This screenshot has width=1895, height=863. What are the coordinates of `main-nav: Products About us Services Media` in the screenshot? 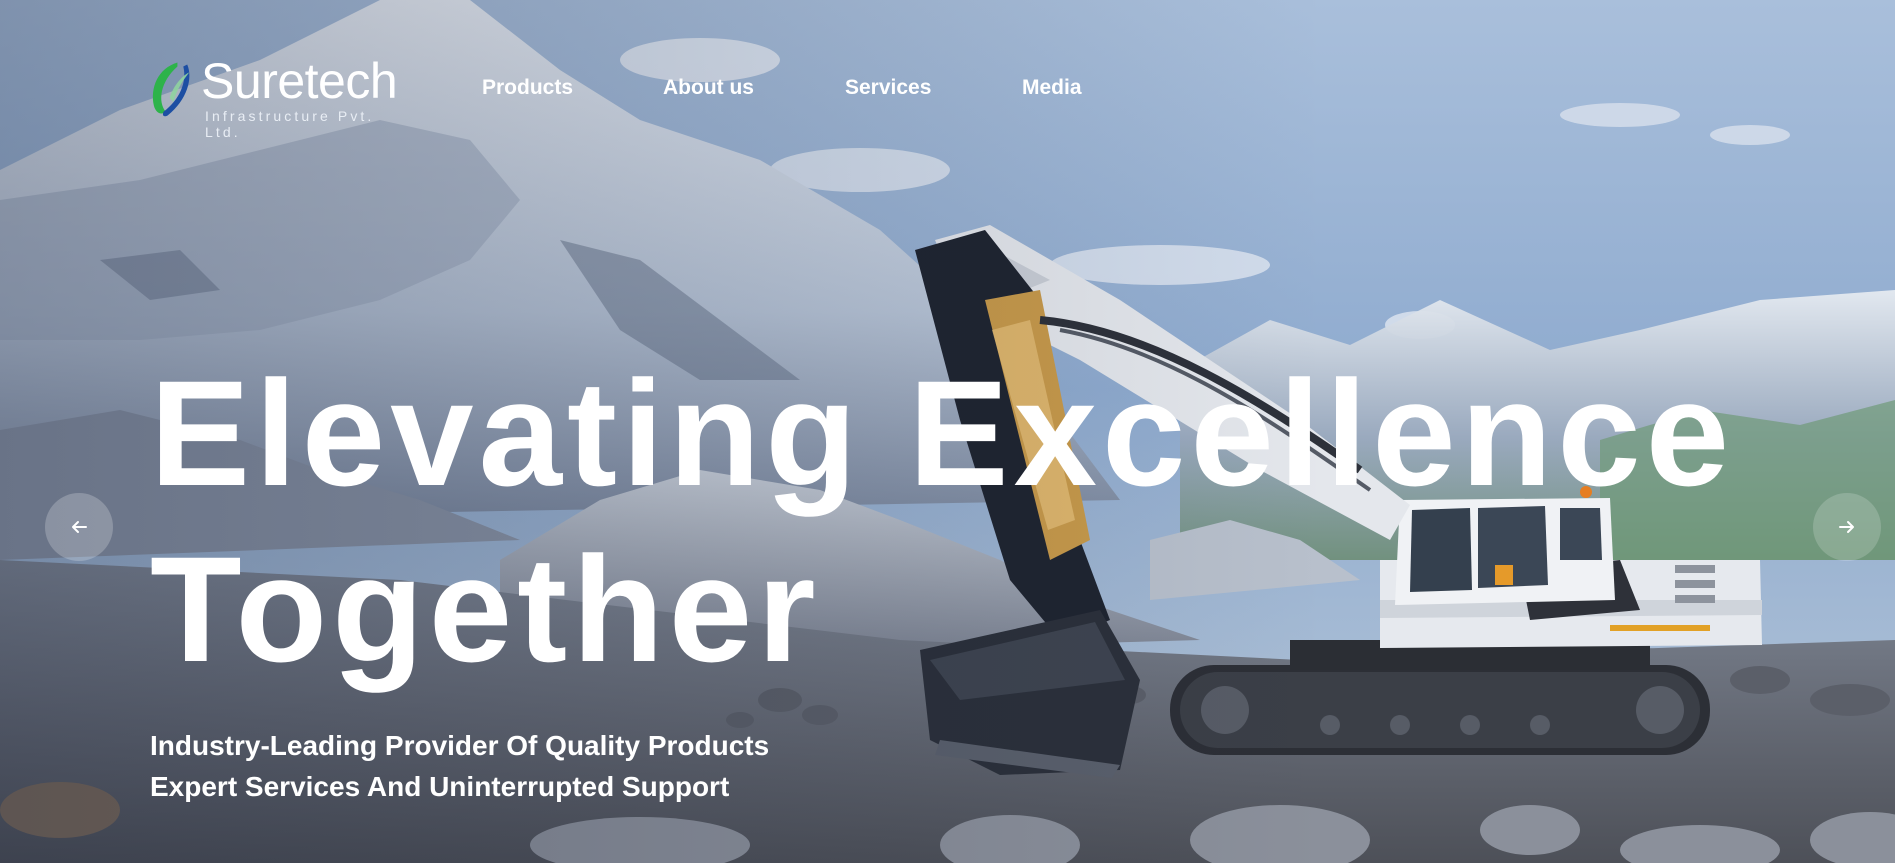 It's located at (792, 88).